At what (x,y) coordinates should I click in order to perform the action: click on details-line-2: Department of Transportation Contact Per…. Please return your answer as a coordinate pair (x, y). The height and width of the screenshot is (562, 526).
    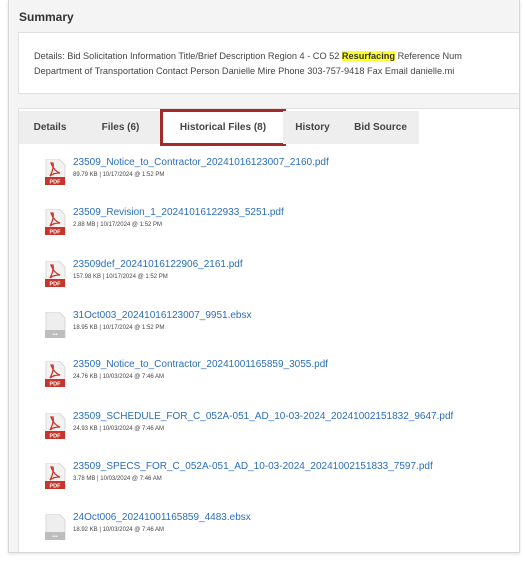
    Looking at the image, I should click on (244, 71).